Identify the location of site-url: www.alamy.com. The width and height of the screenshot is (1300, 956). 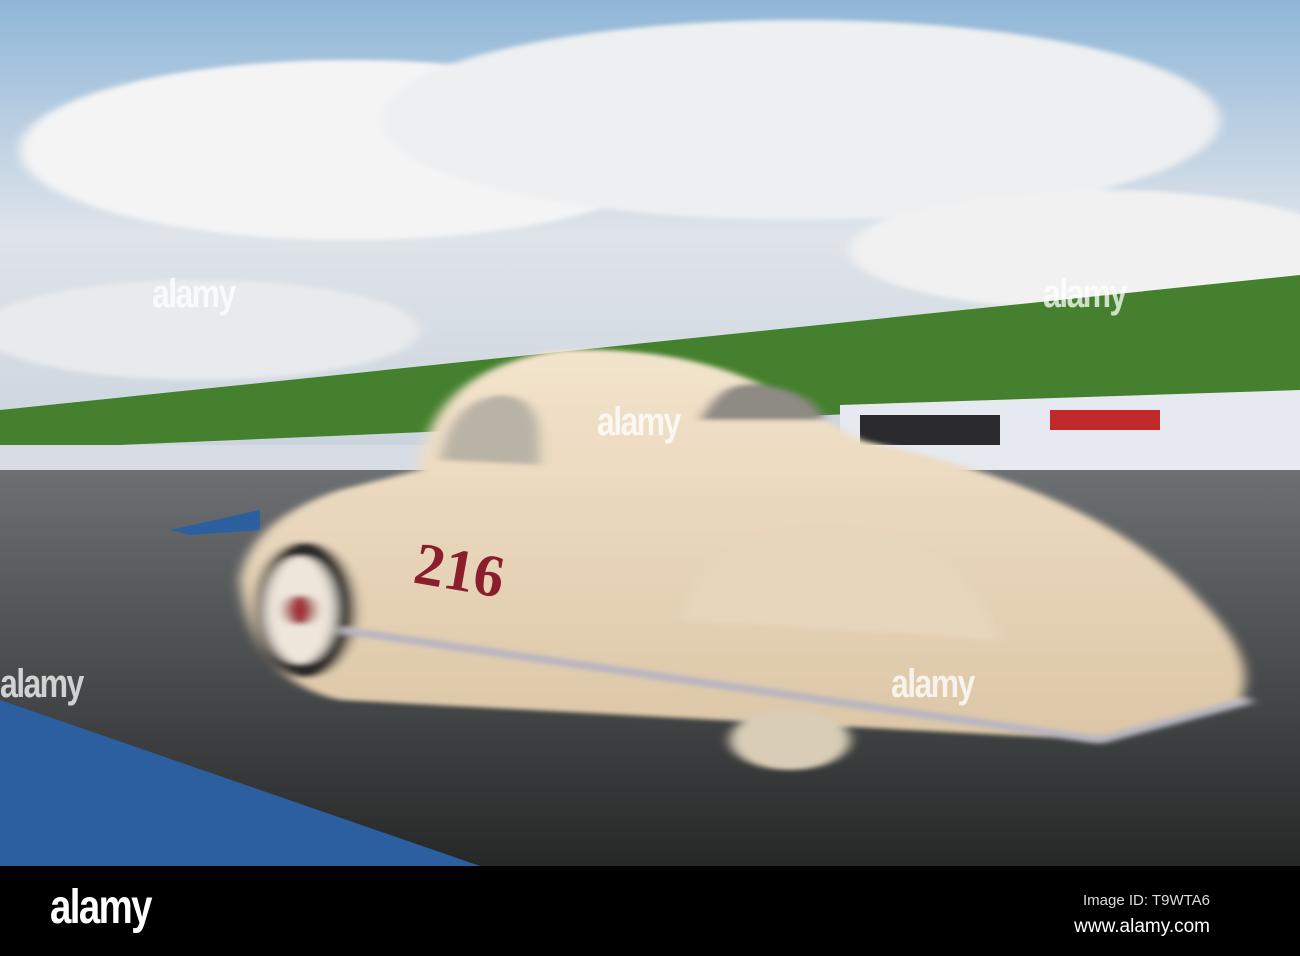
(1142, 927).